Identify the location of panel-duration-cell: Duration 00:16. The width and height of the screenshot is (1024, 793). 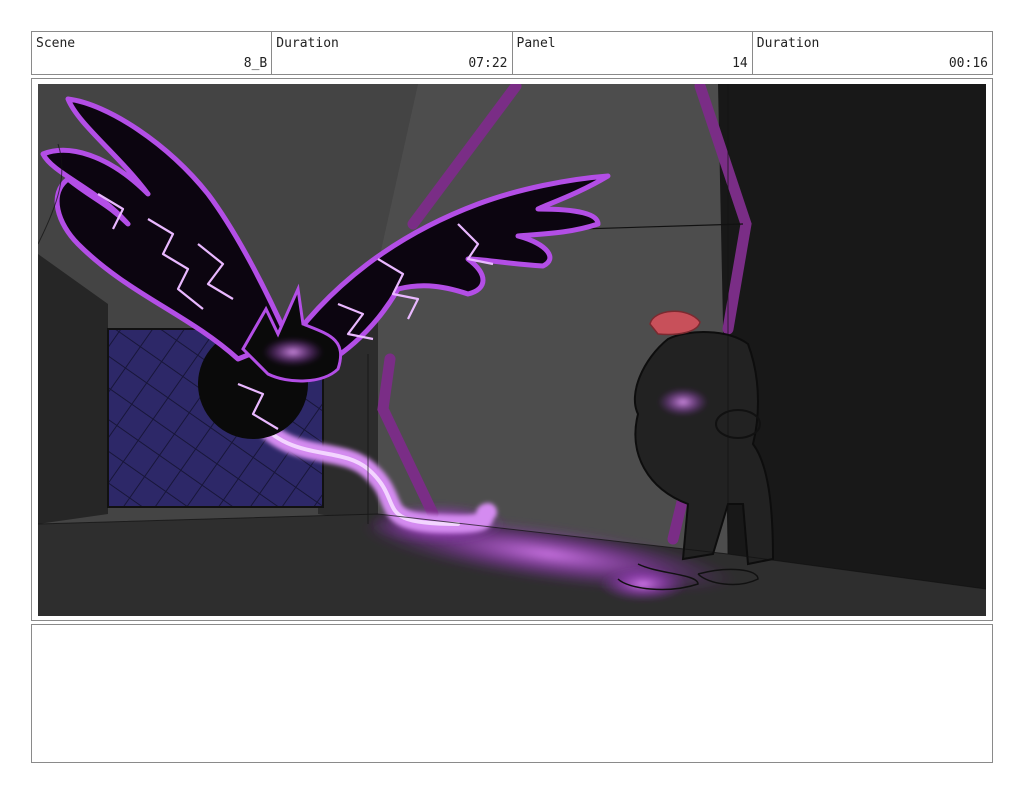
(872, 53).